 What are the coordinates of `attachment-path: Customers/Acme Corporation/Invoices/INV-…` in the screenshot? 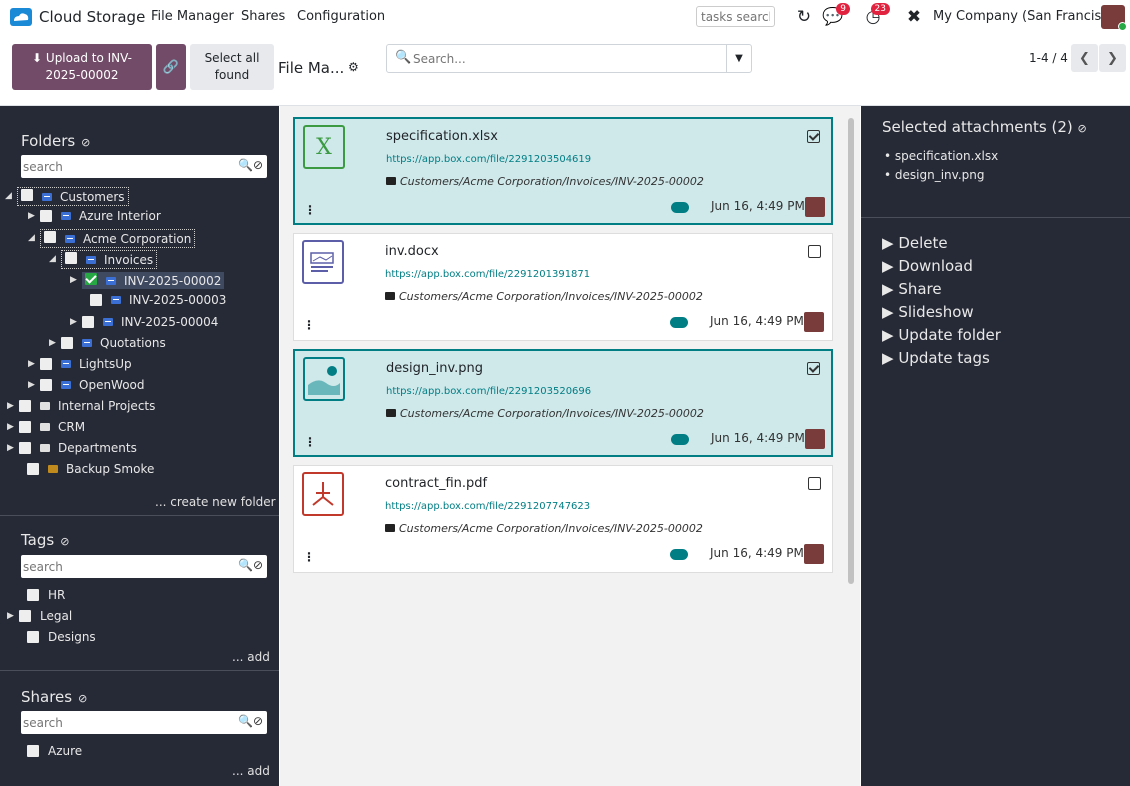 It's located at (544, 296).